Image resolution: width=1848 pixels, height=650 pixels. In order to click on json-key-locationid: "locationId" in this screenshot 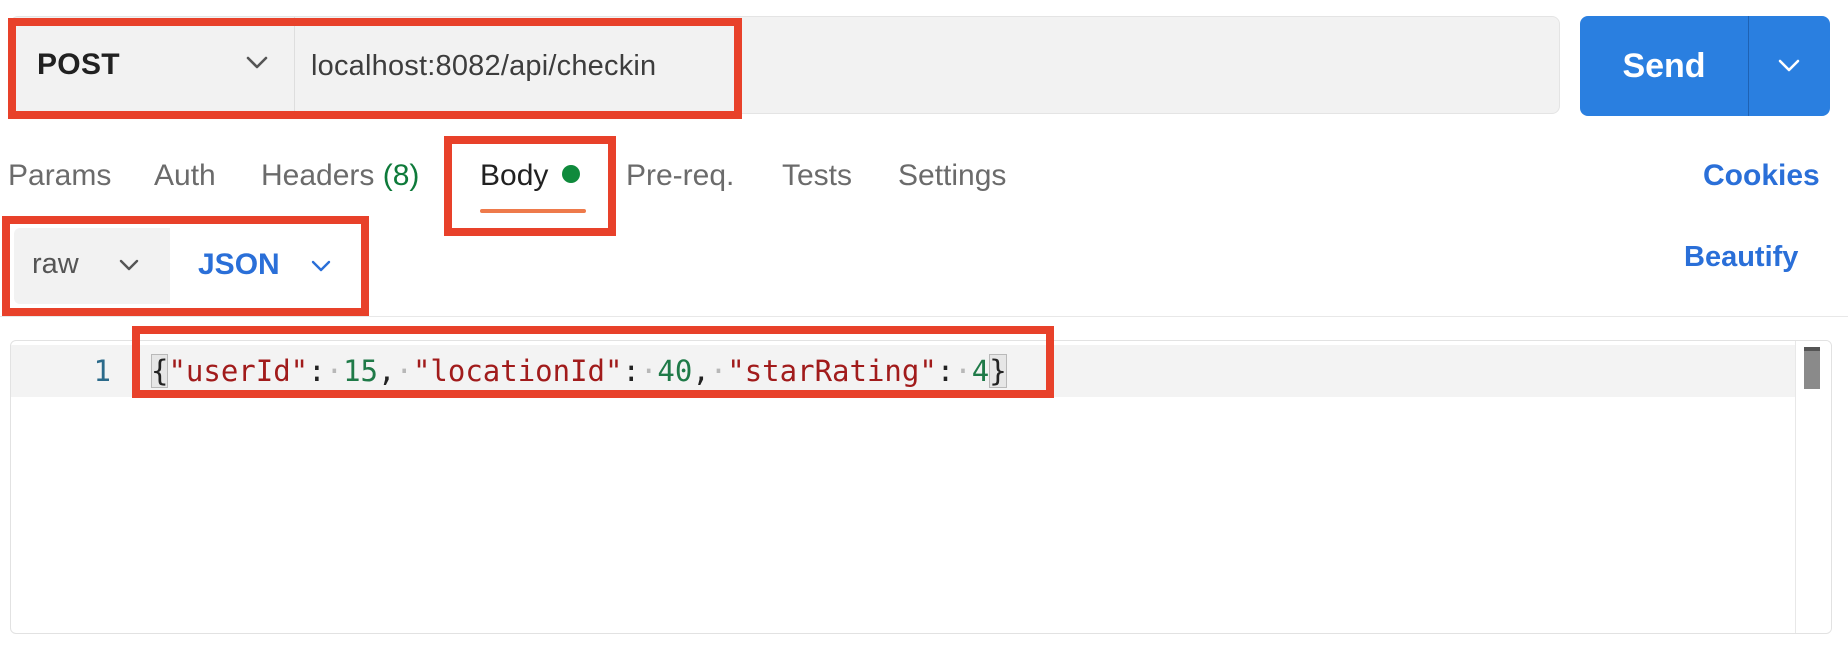, I will do `click(517, 371)`.